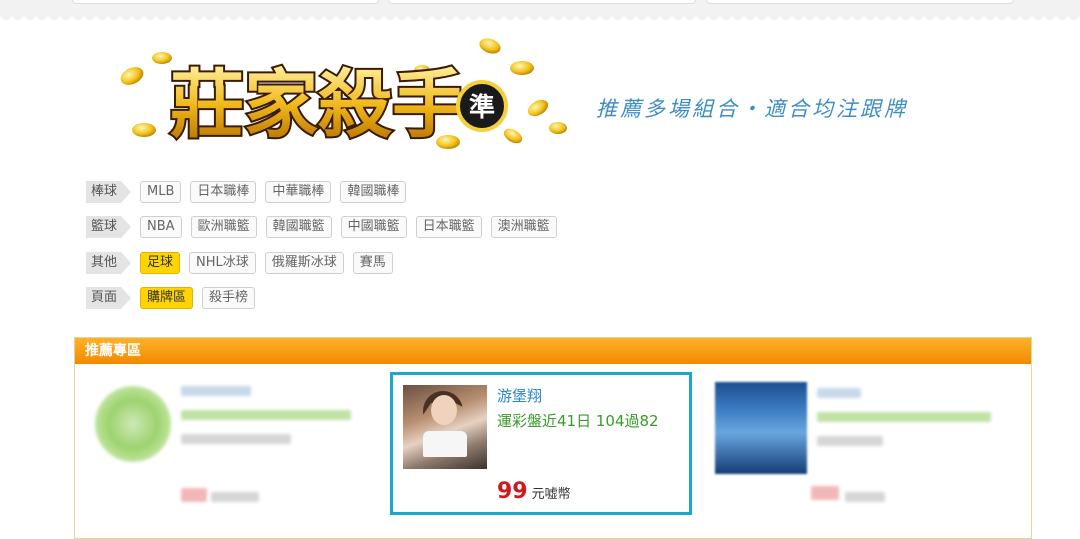  Describe the element at coordinates (448, 227) in the screenshot. I see `nav-tag-japan-basketball: 日本職籃` at that location.